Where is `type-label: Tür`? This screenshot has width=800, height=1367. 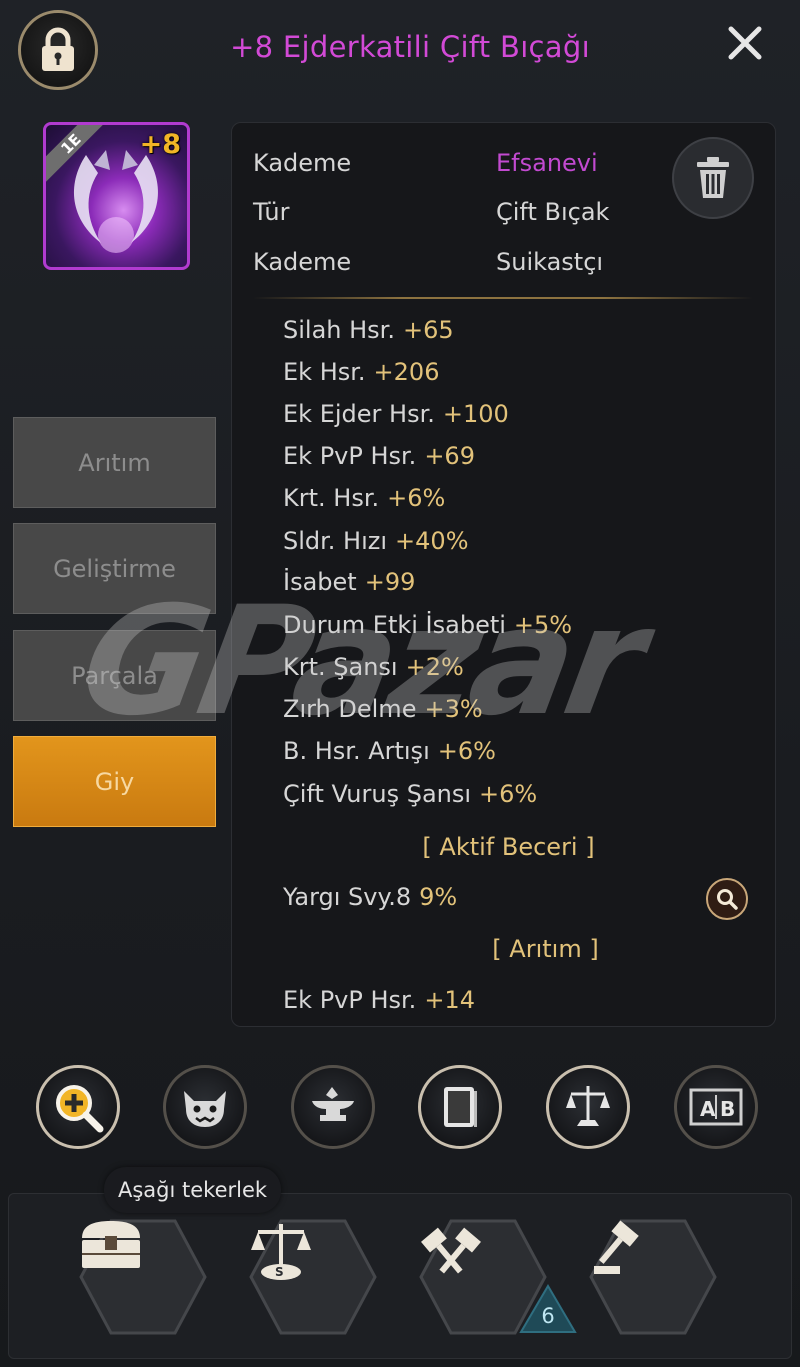 type-label: Tür is located at coordinates (271, 212).